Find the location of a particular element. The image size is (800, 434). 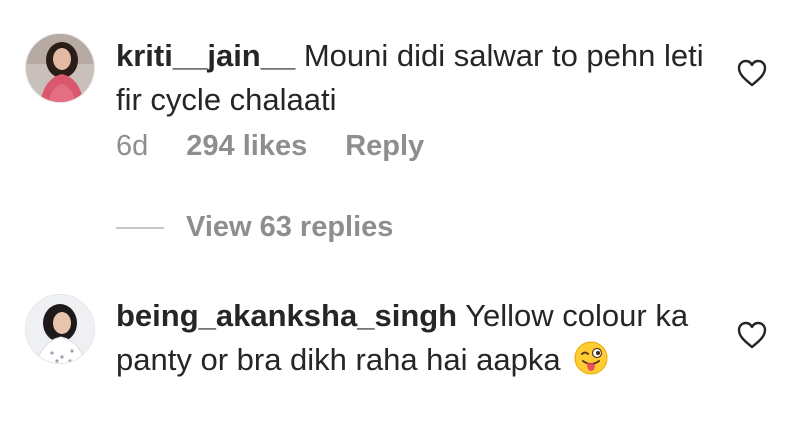

view-replies-divider is located at coordinates (140, 227).